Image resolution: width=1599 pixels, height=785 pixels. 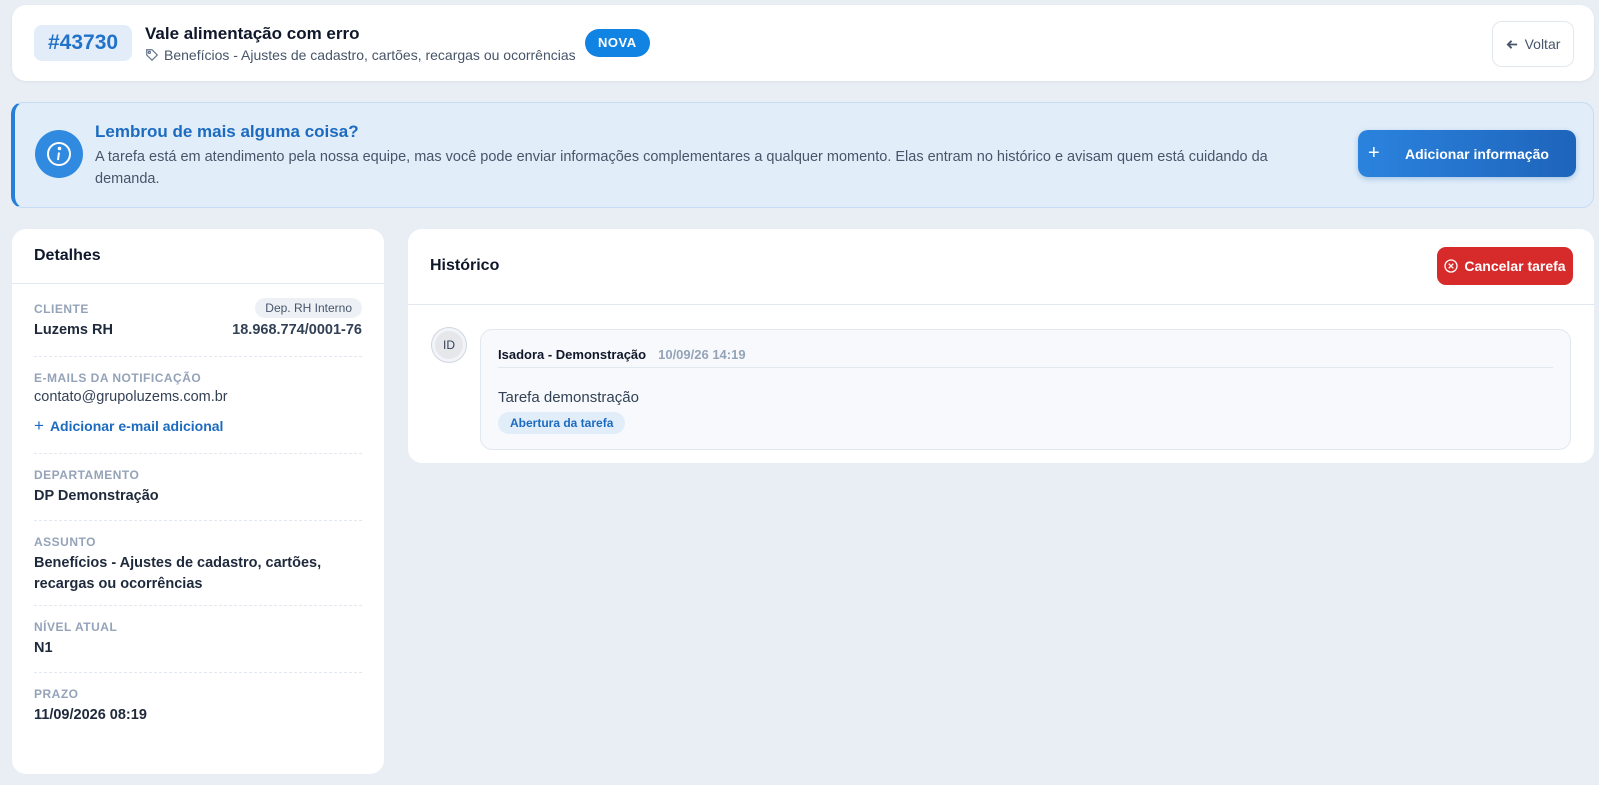 What do you see at coordinates (65, 542) in the screenshot?
I see `subject-label: ASSUNTO` at bounding box center [65, 542].